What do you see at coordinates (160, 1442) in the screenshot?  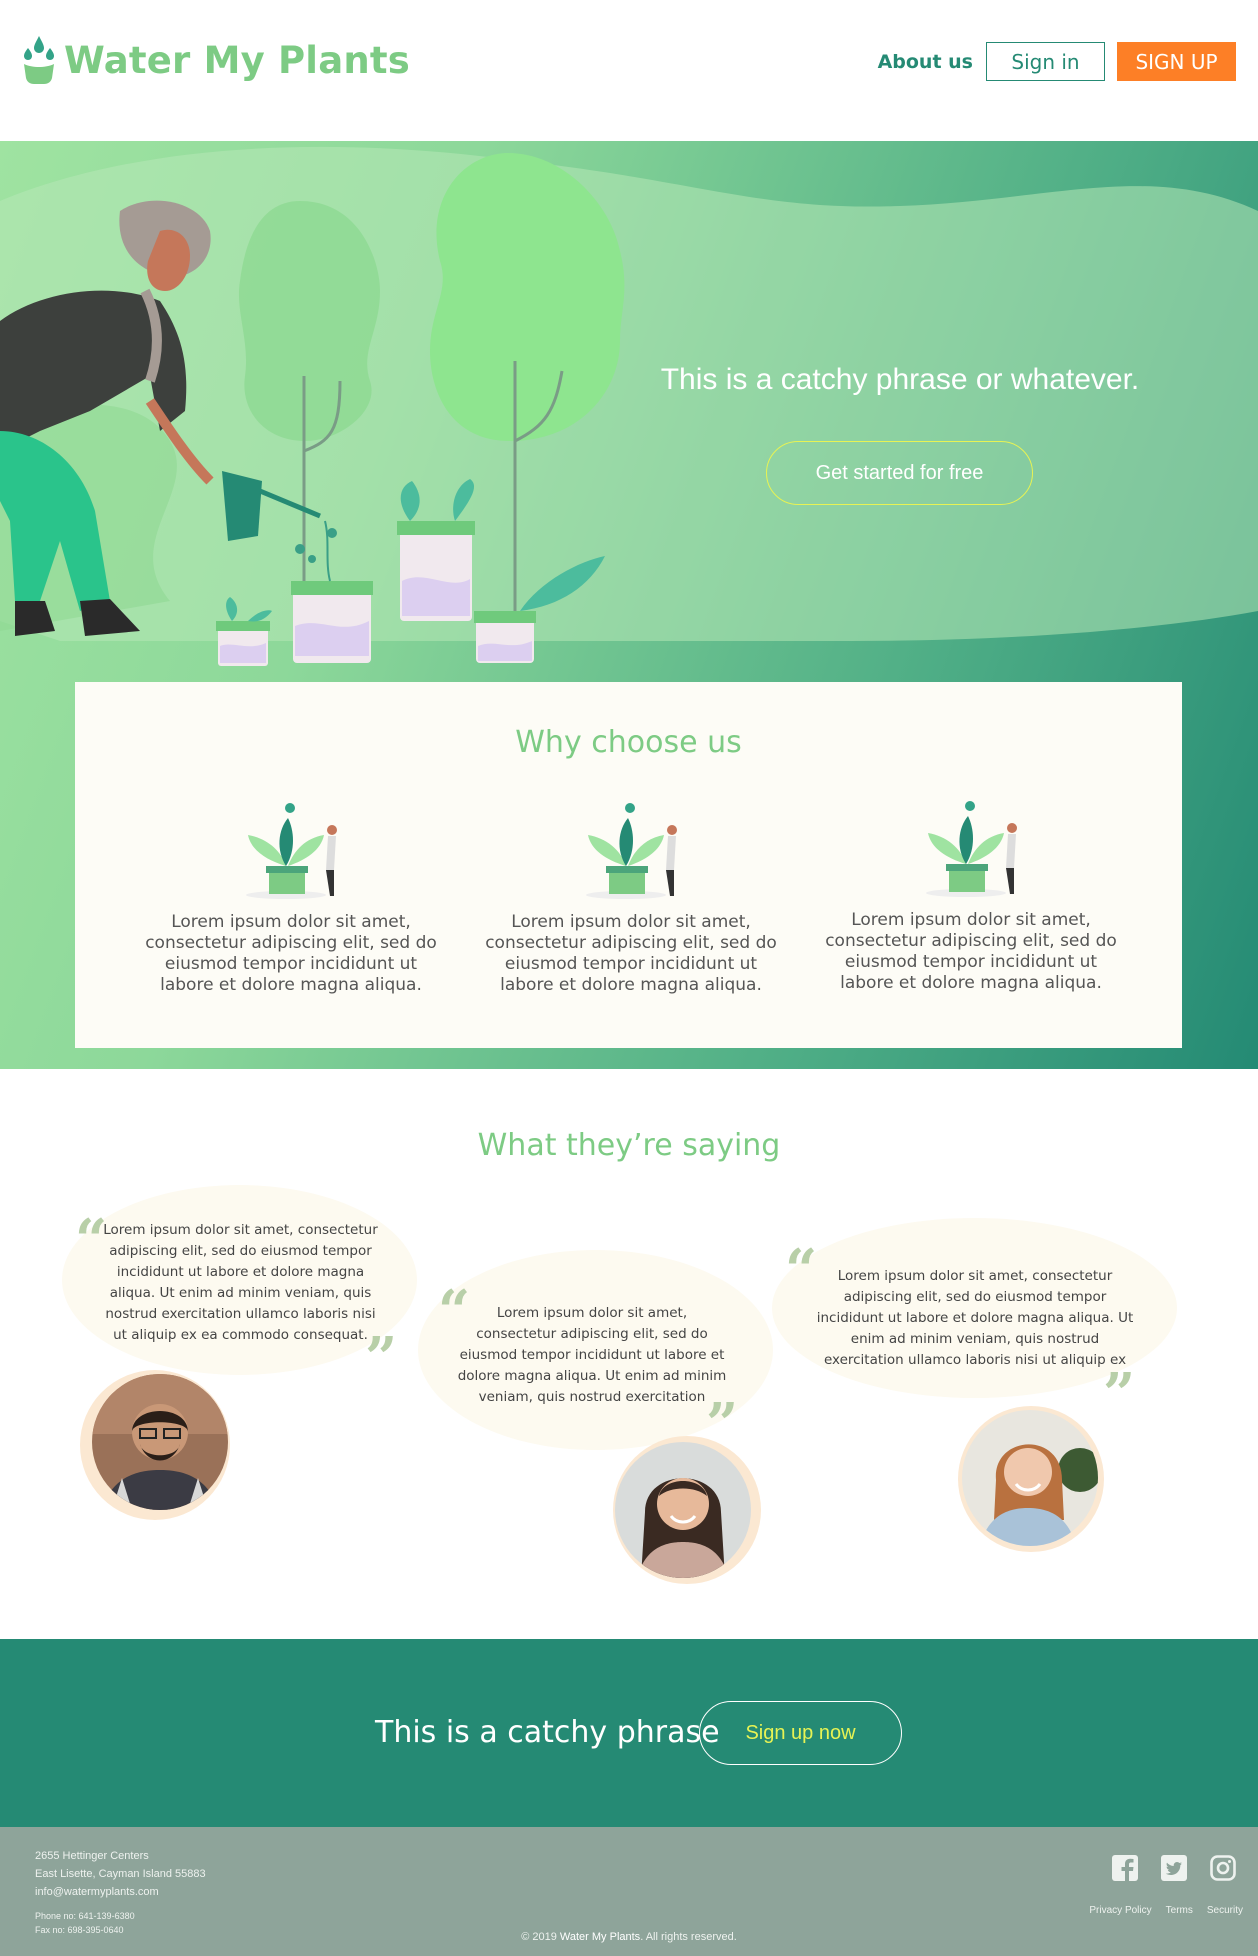 I see `avatar-photo-man` at bounding box center [160, 1442].